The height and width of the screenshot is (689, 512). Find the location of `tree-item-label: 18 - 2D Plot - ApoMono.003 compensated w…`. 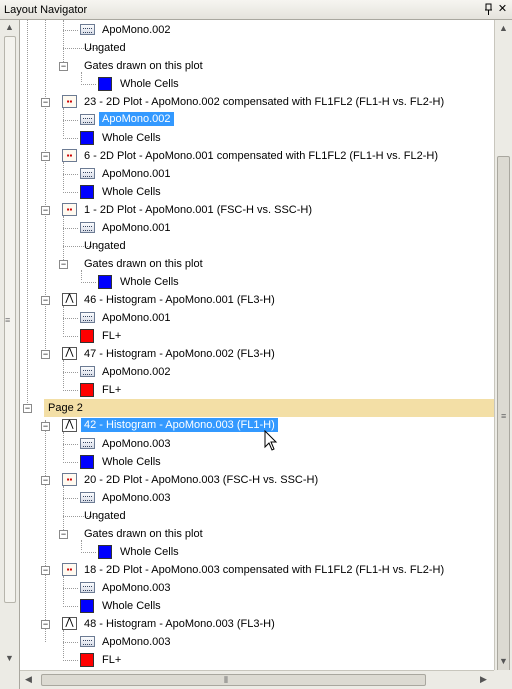

tree-item-label: 18 - 2D Plot - ApoMono.003 compensated w… is located at coordinates (264, 570).